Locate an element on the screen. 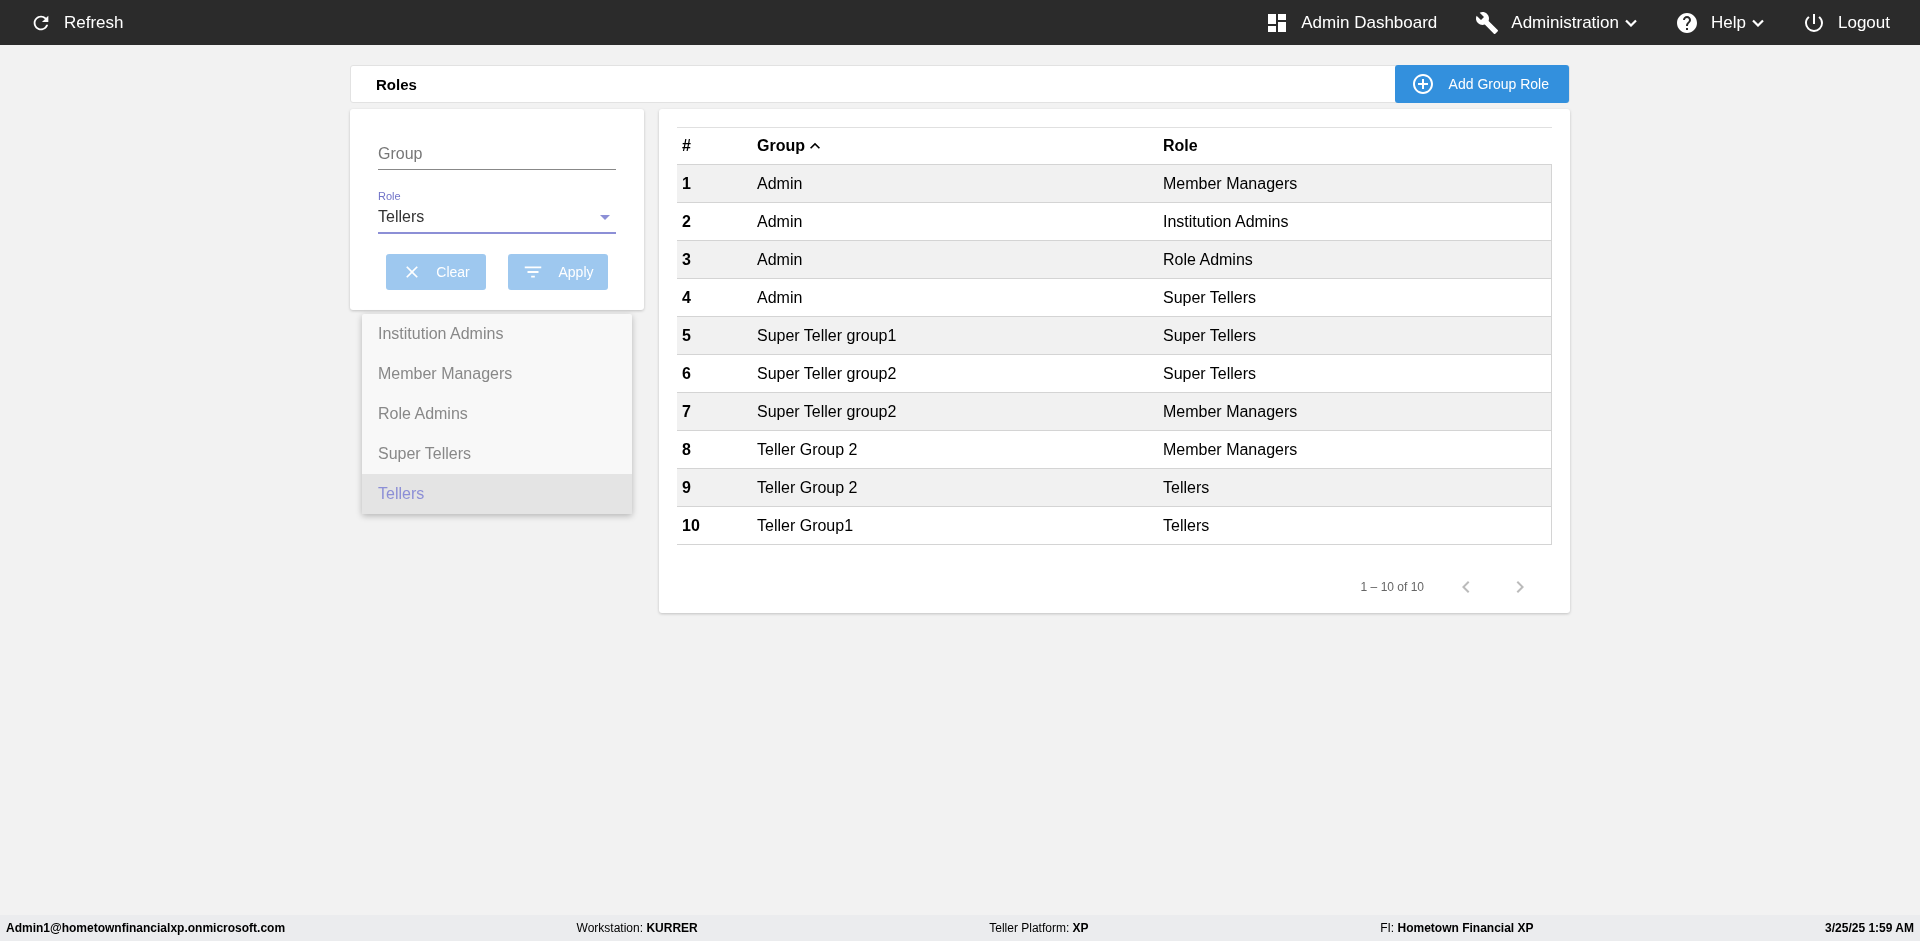 Image resolution: width=1920 pixels, height=941 pixels. table-cell-text: 3 is located at coordinates (686, 259).